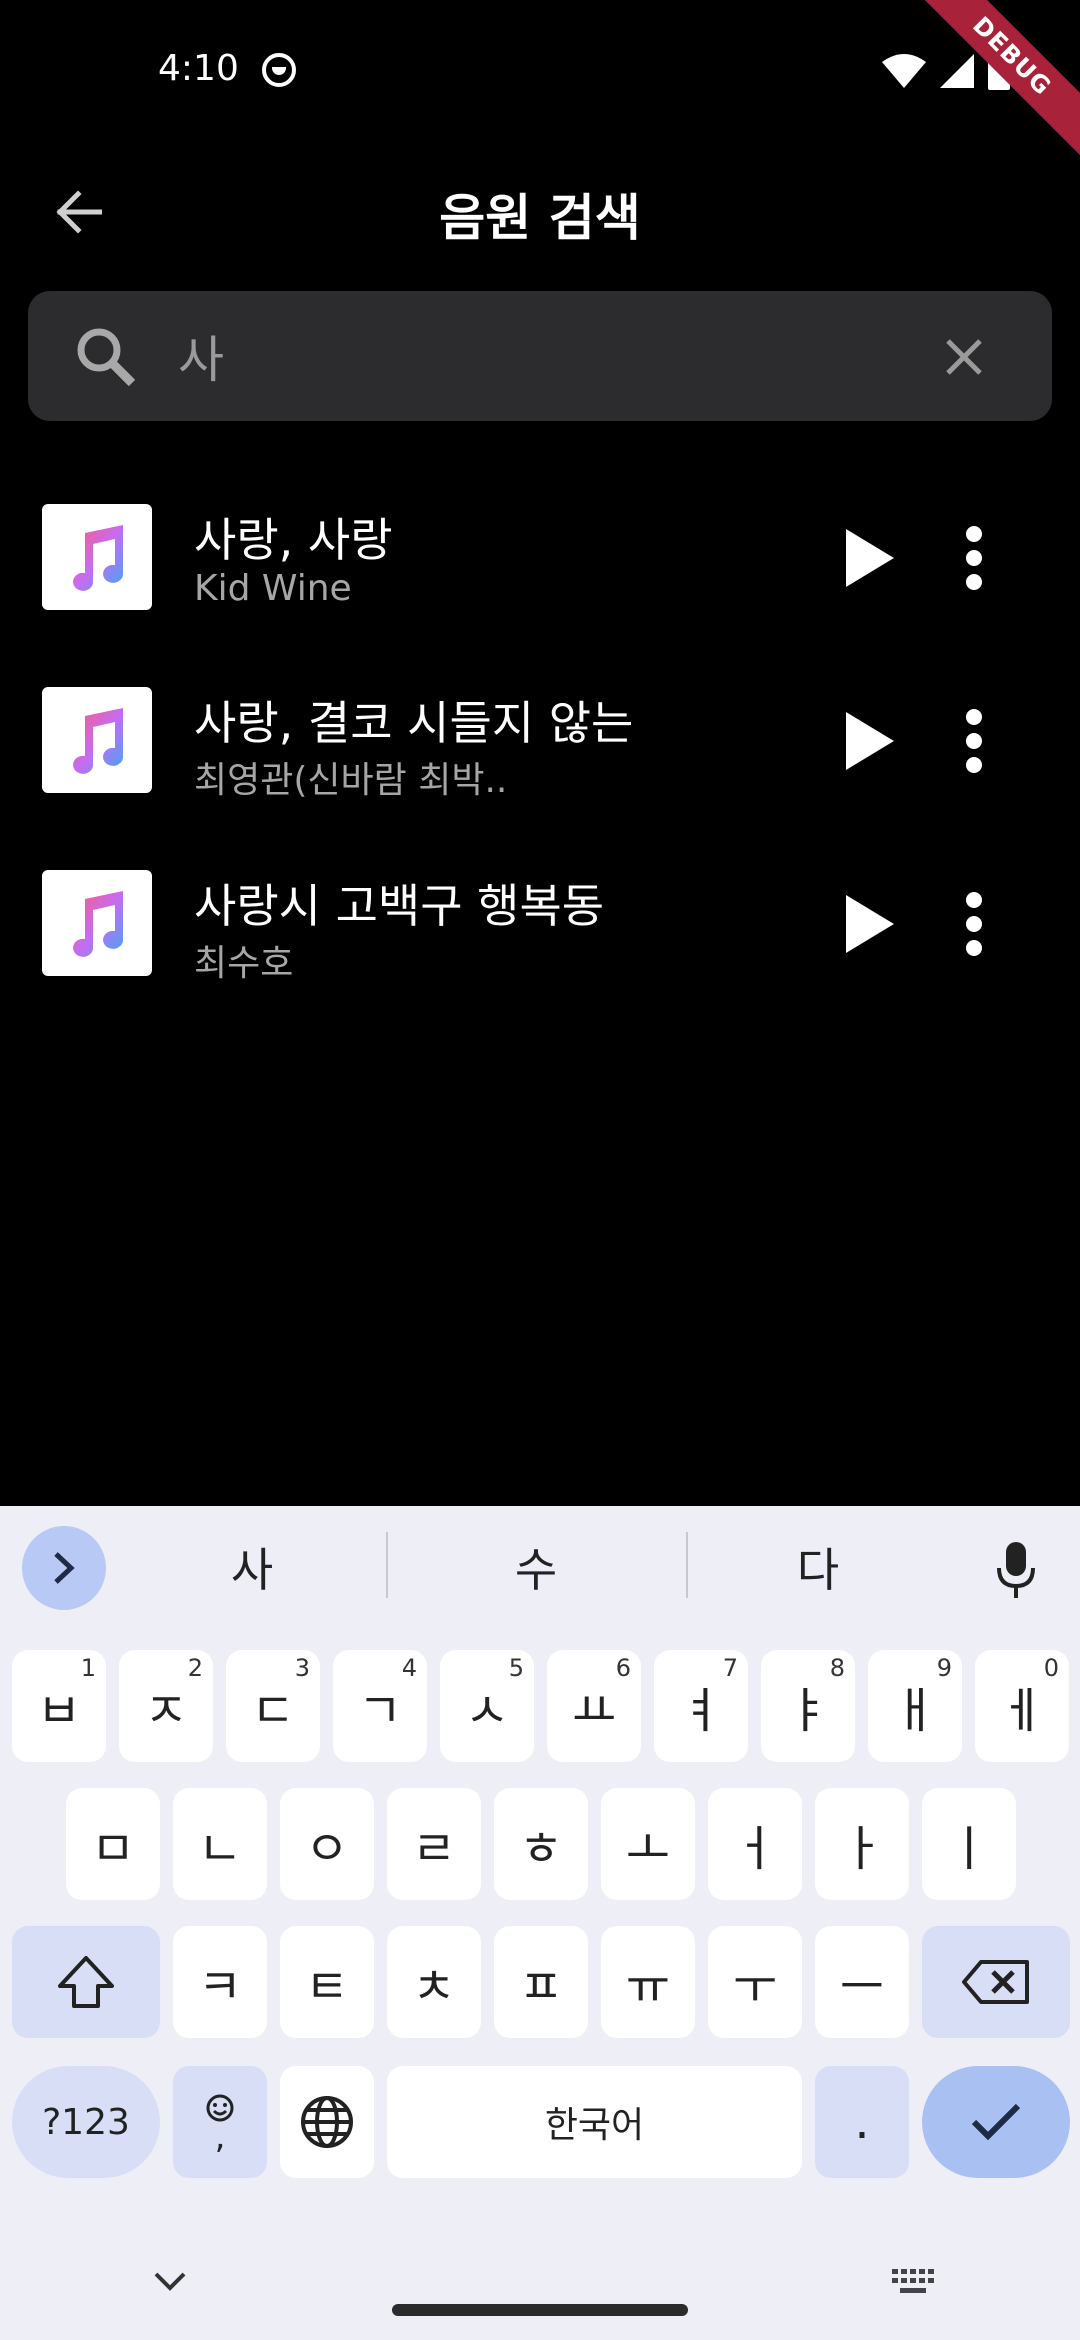 This screenshot has width=1080, height=2340. Describe the element at coordinates (273, 1711) in the screenshot. I see `key-label: ㄷ` at that location.